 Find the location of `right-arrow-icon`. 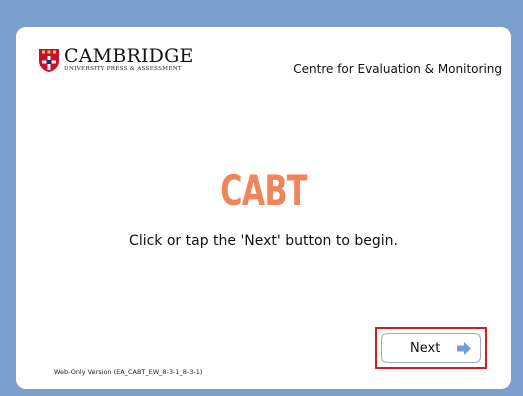

right-arrow-icon is located at coordinates (464, 348).